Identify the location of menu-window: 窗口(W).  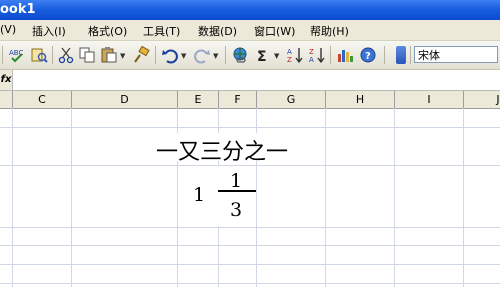
(274, 31).